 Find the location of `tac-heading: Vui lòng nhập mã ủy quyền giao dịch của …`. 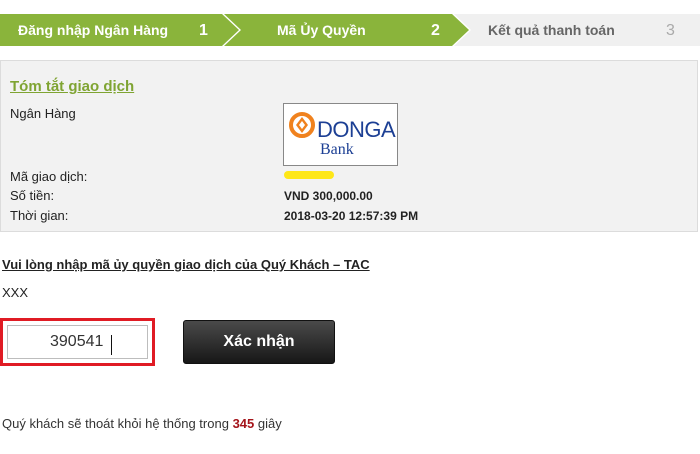

tac-heading: Vui lòng nhập mã ủy quyền giao dịch của … is located at coordinates (186, 264).